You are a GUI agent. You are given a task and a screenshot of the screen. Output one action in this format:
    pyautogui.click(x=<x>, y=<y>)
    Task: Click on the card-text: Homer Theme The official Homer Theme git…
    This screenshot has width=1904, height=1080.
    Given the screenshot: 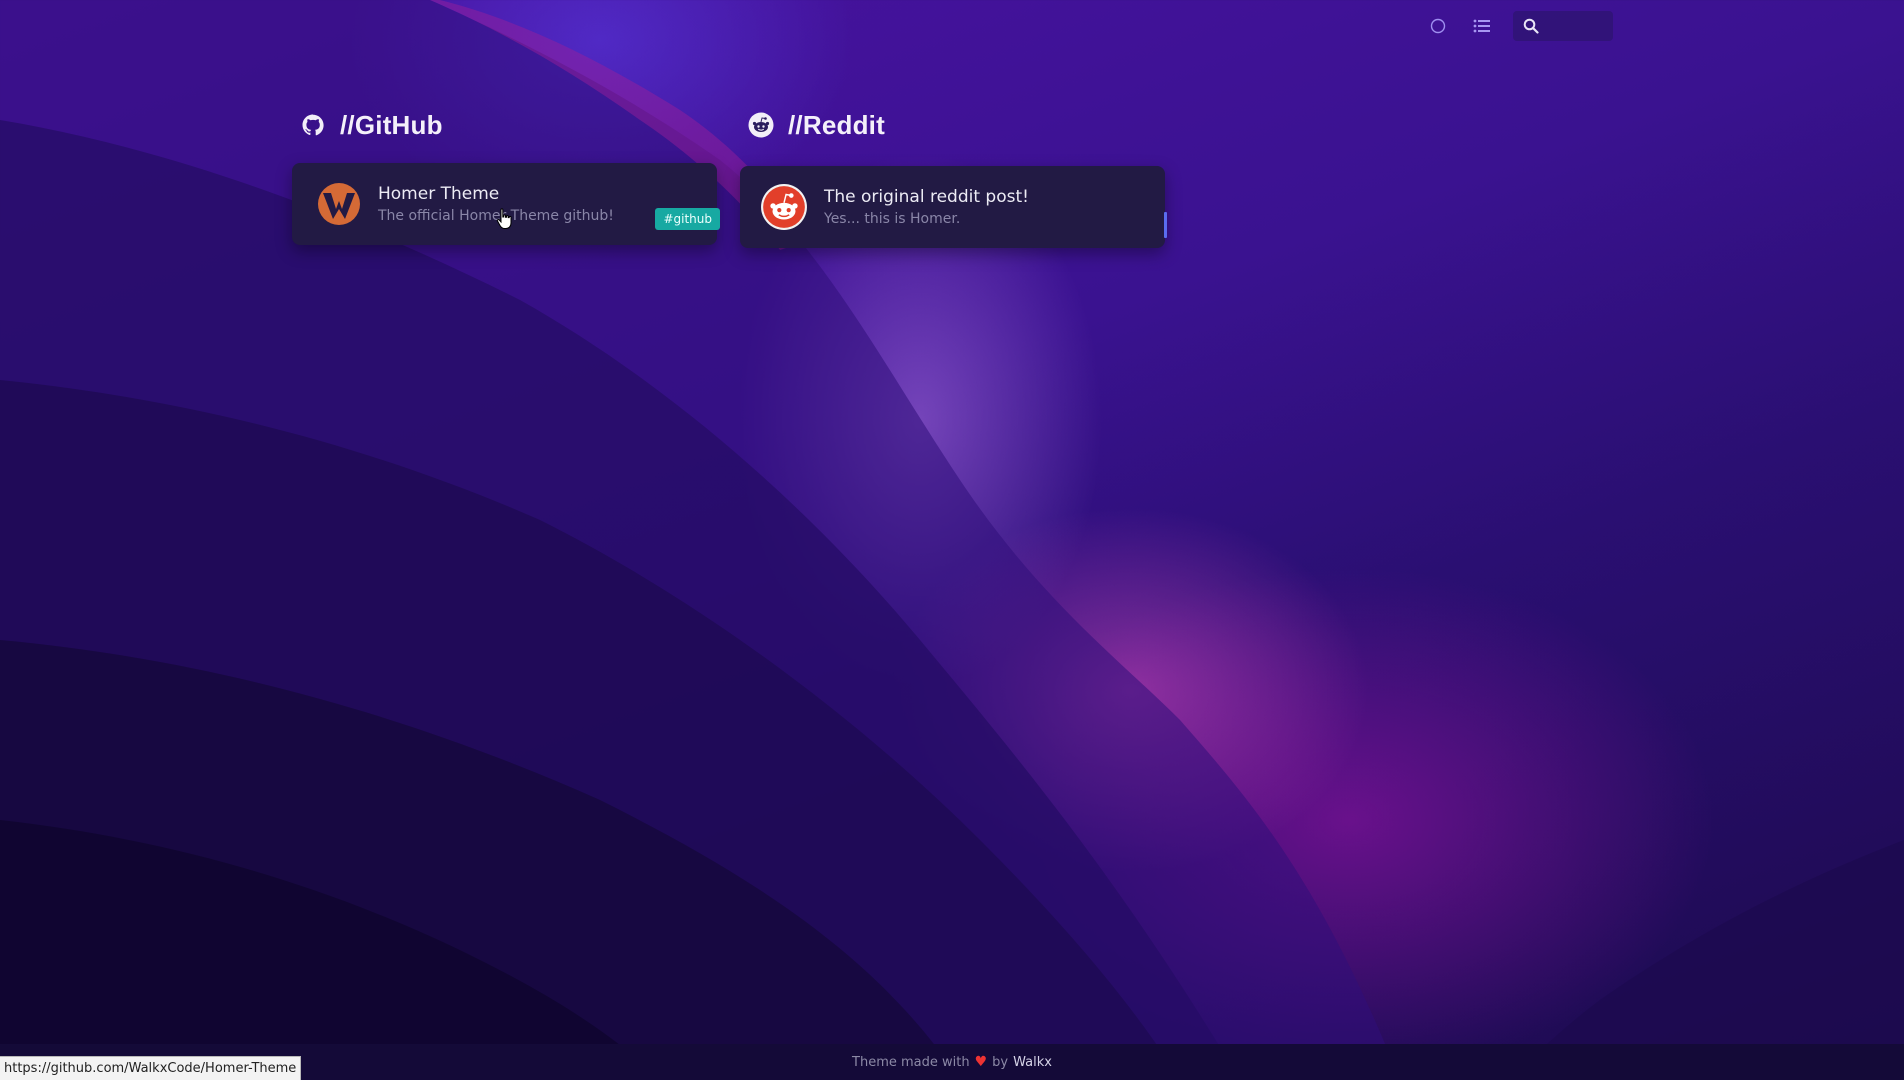 What is the action you would take?
    pyautogui.click(x=496, y=204)
    